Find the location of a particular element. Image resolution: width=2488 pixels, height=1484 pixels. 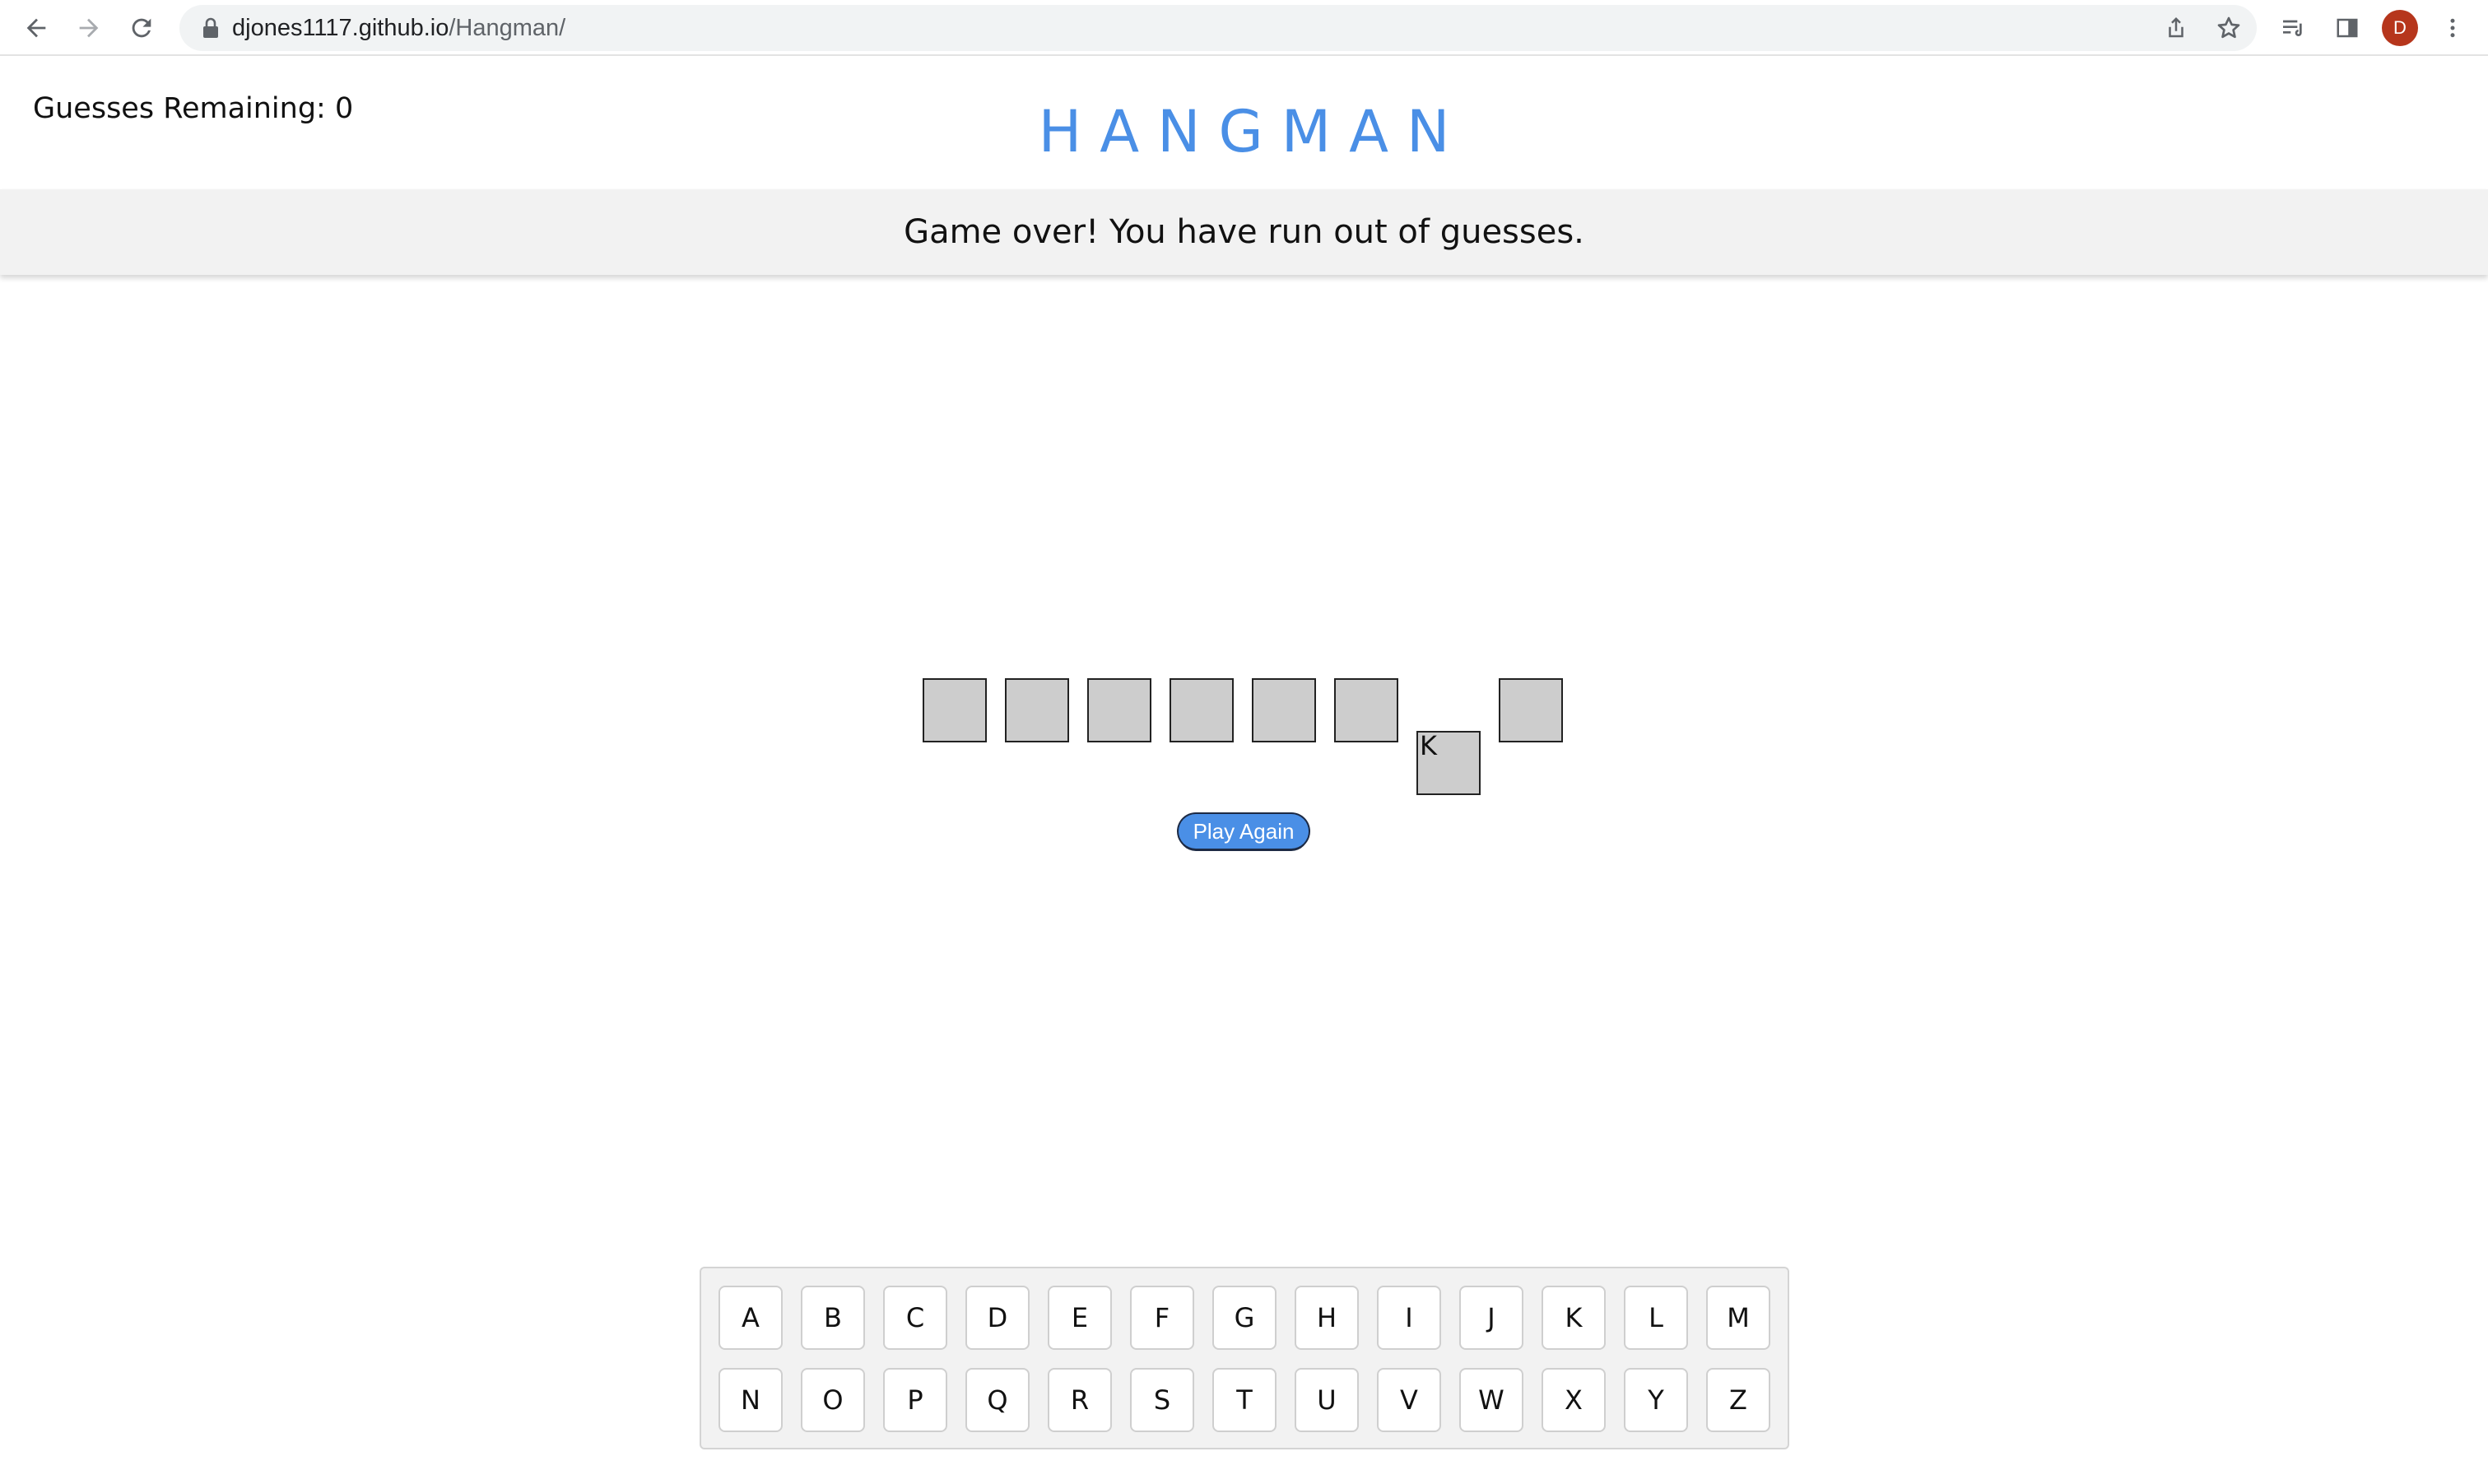

reload-icon is located at coordinates (141, 28).